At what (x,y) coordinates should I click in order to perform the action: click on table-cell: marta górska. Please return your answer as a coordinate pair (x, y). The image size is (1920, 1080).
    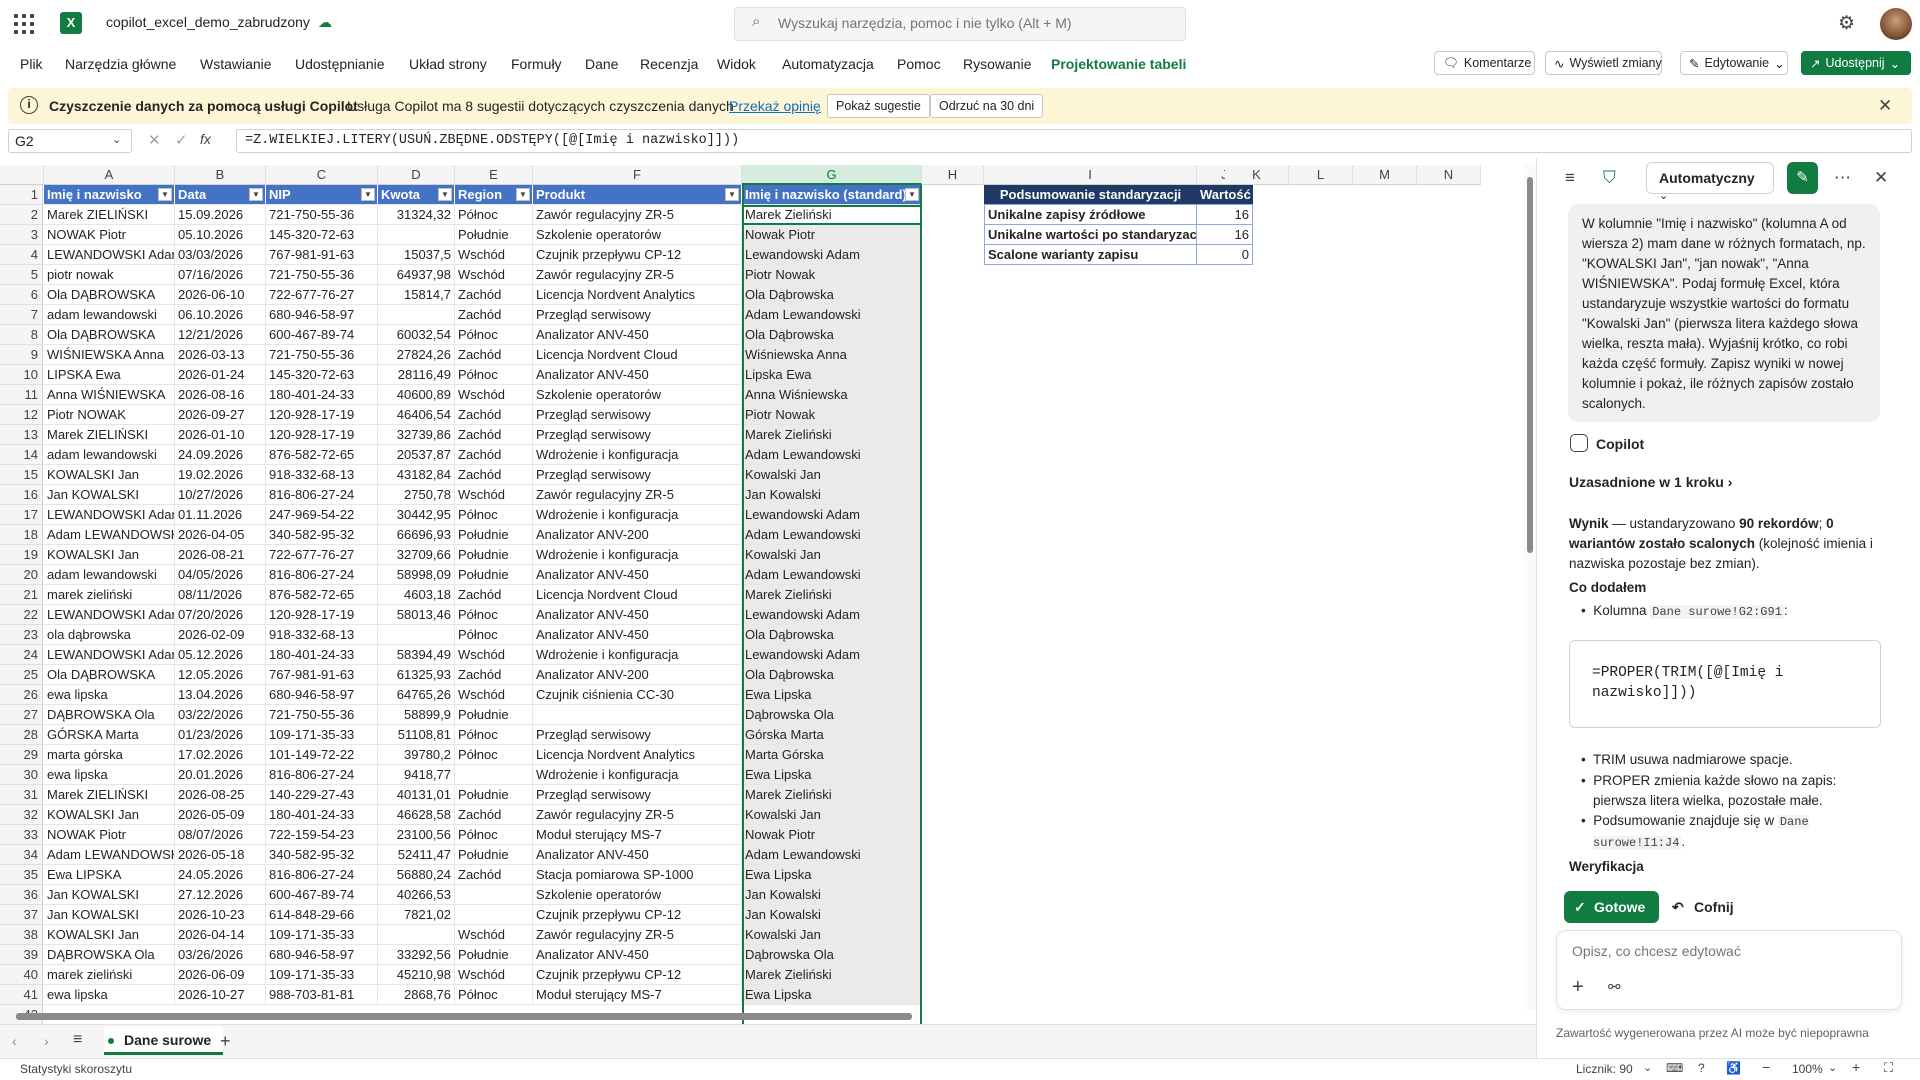
    Looking at the image, I should click on (109, 755).